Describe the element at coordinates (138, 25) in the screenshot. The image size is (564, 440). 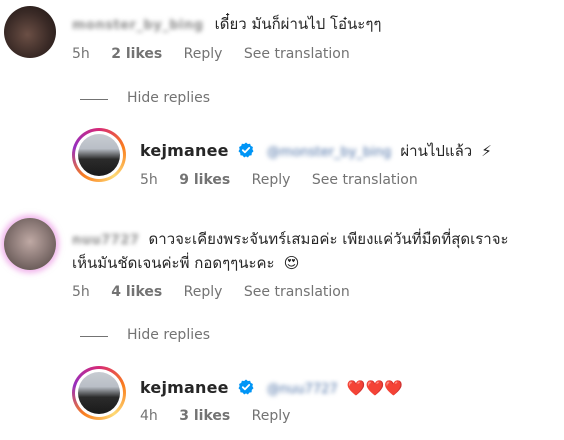
I see `commenter-username: monster_by_bing` at that location.